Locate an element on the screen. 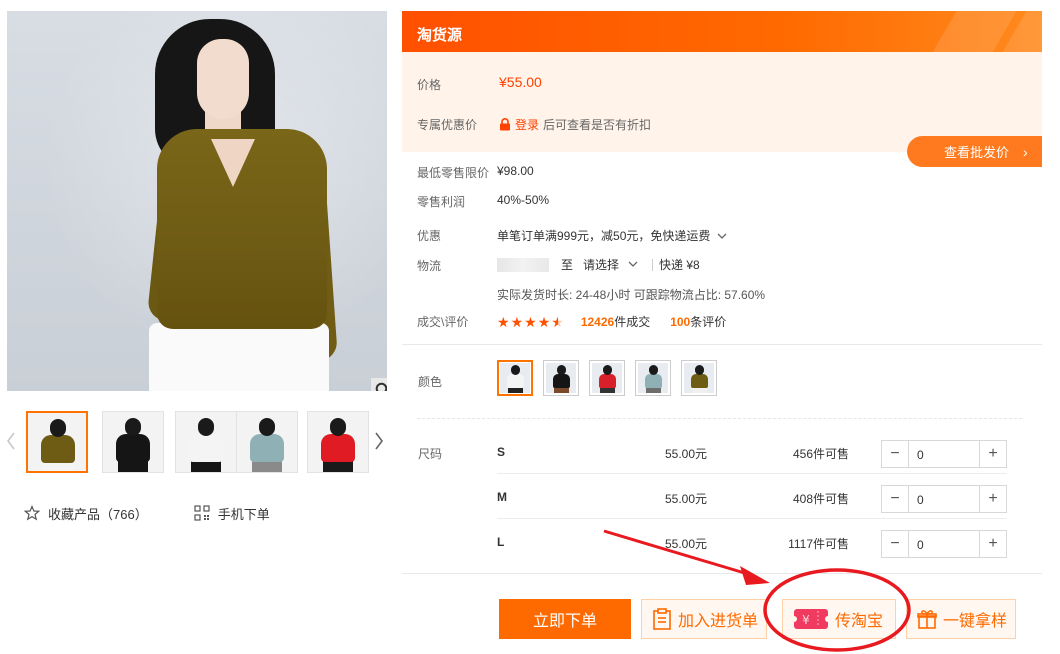 The image size is (1060, 654). discount-text: 单笔订单满999元，减50元，免快递运费 is located at coordinates (604, 236).